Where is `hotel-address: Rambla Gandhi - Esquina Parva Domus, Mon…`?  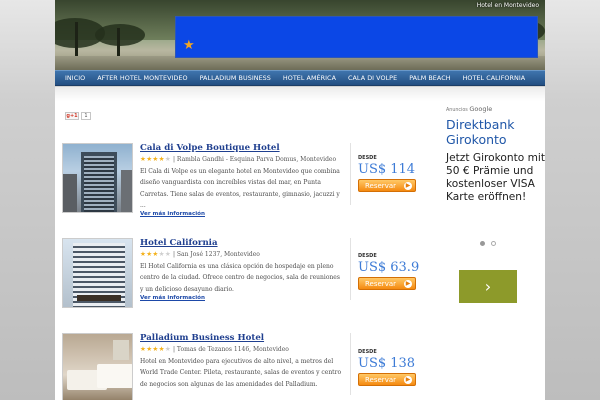 hotel-address: Rambla Gandhi - Esquina Parva Domus, Mon… is located at coordinates (256, 159).